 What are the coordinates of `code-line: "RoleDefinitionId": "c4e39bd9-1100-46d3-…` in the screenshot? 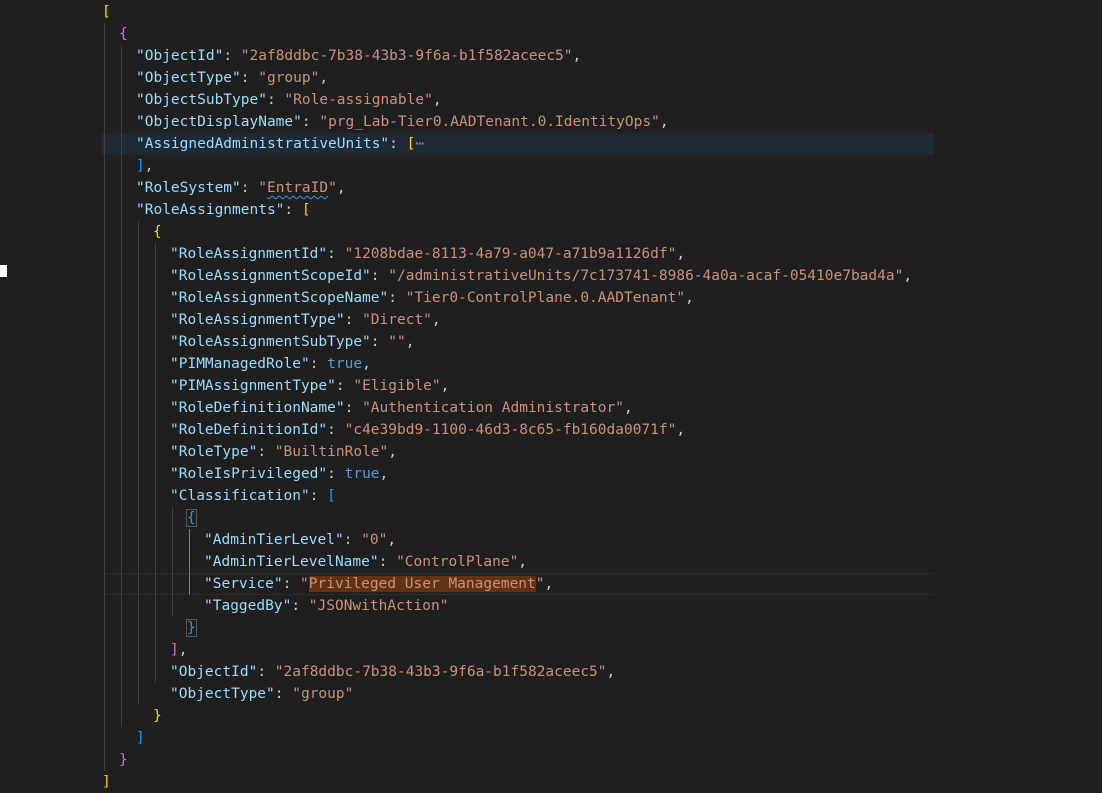 It's located at (518, 430).